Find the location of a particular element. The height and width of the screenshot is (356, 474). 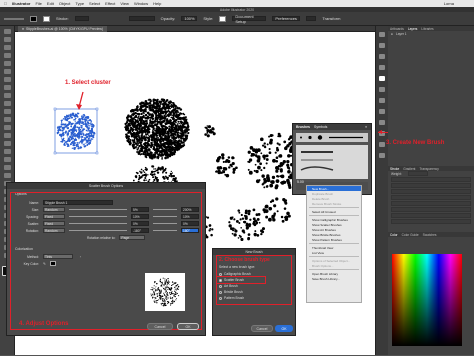

shaper-tool-icon is located at coordinates (7, 111).